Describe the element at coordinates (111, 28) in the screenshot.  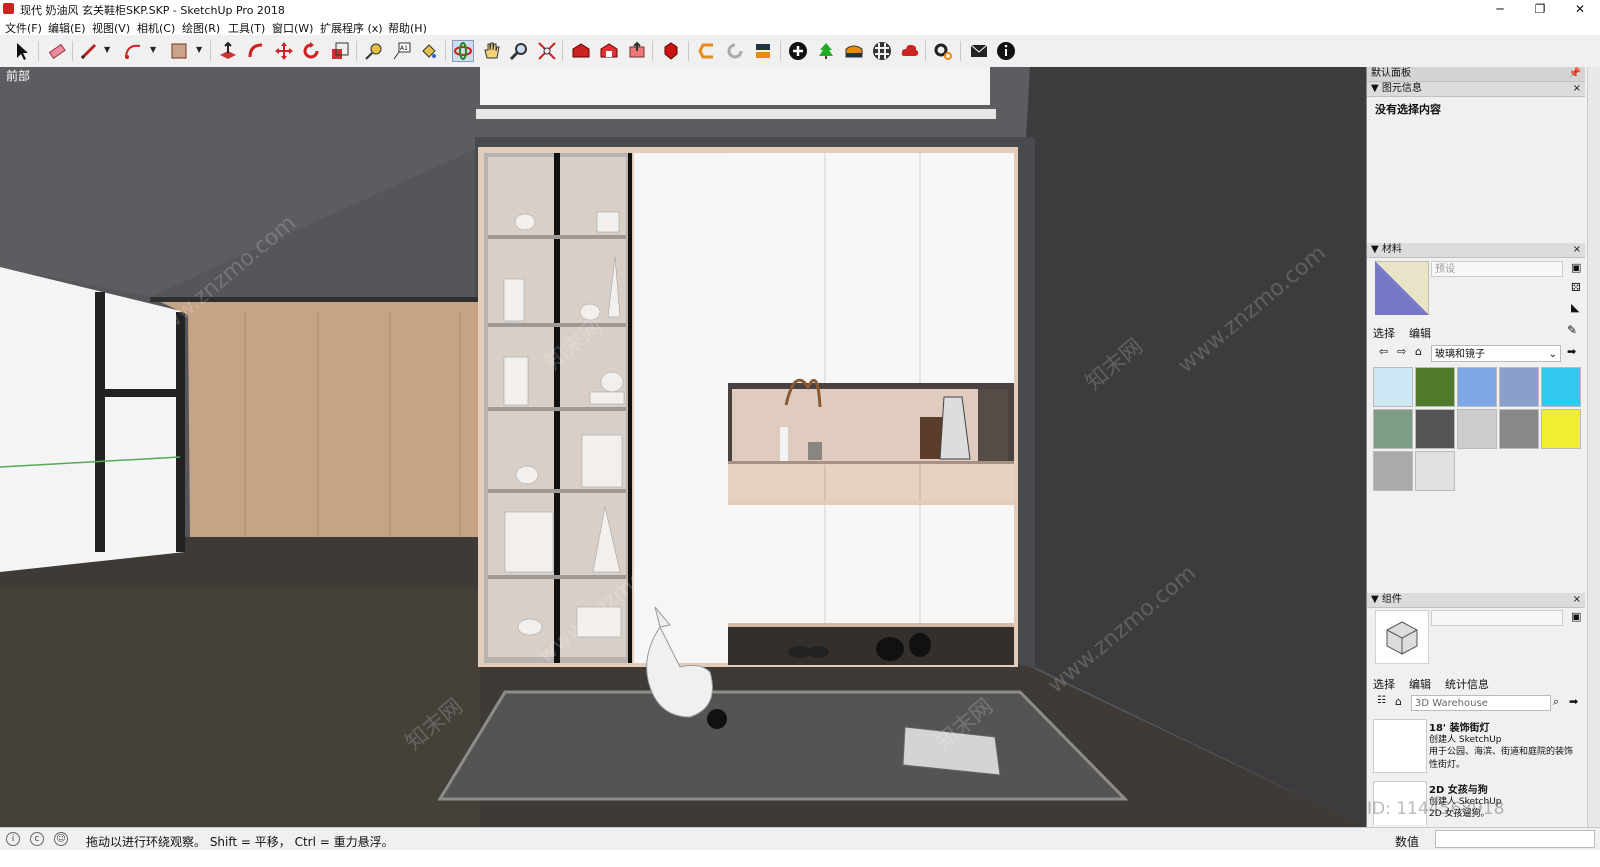
I see `menu-view: 视图(V)` at that location.